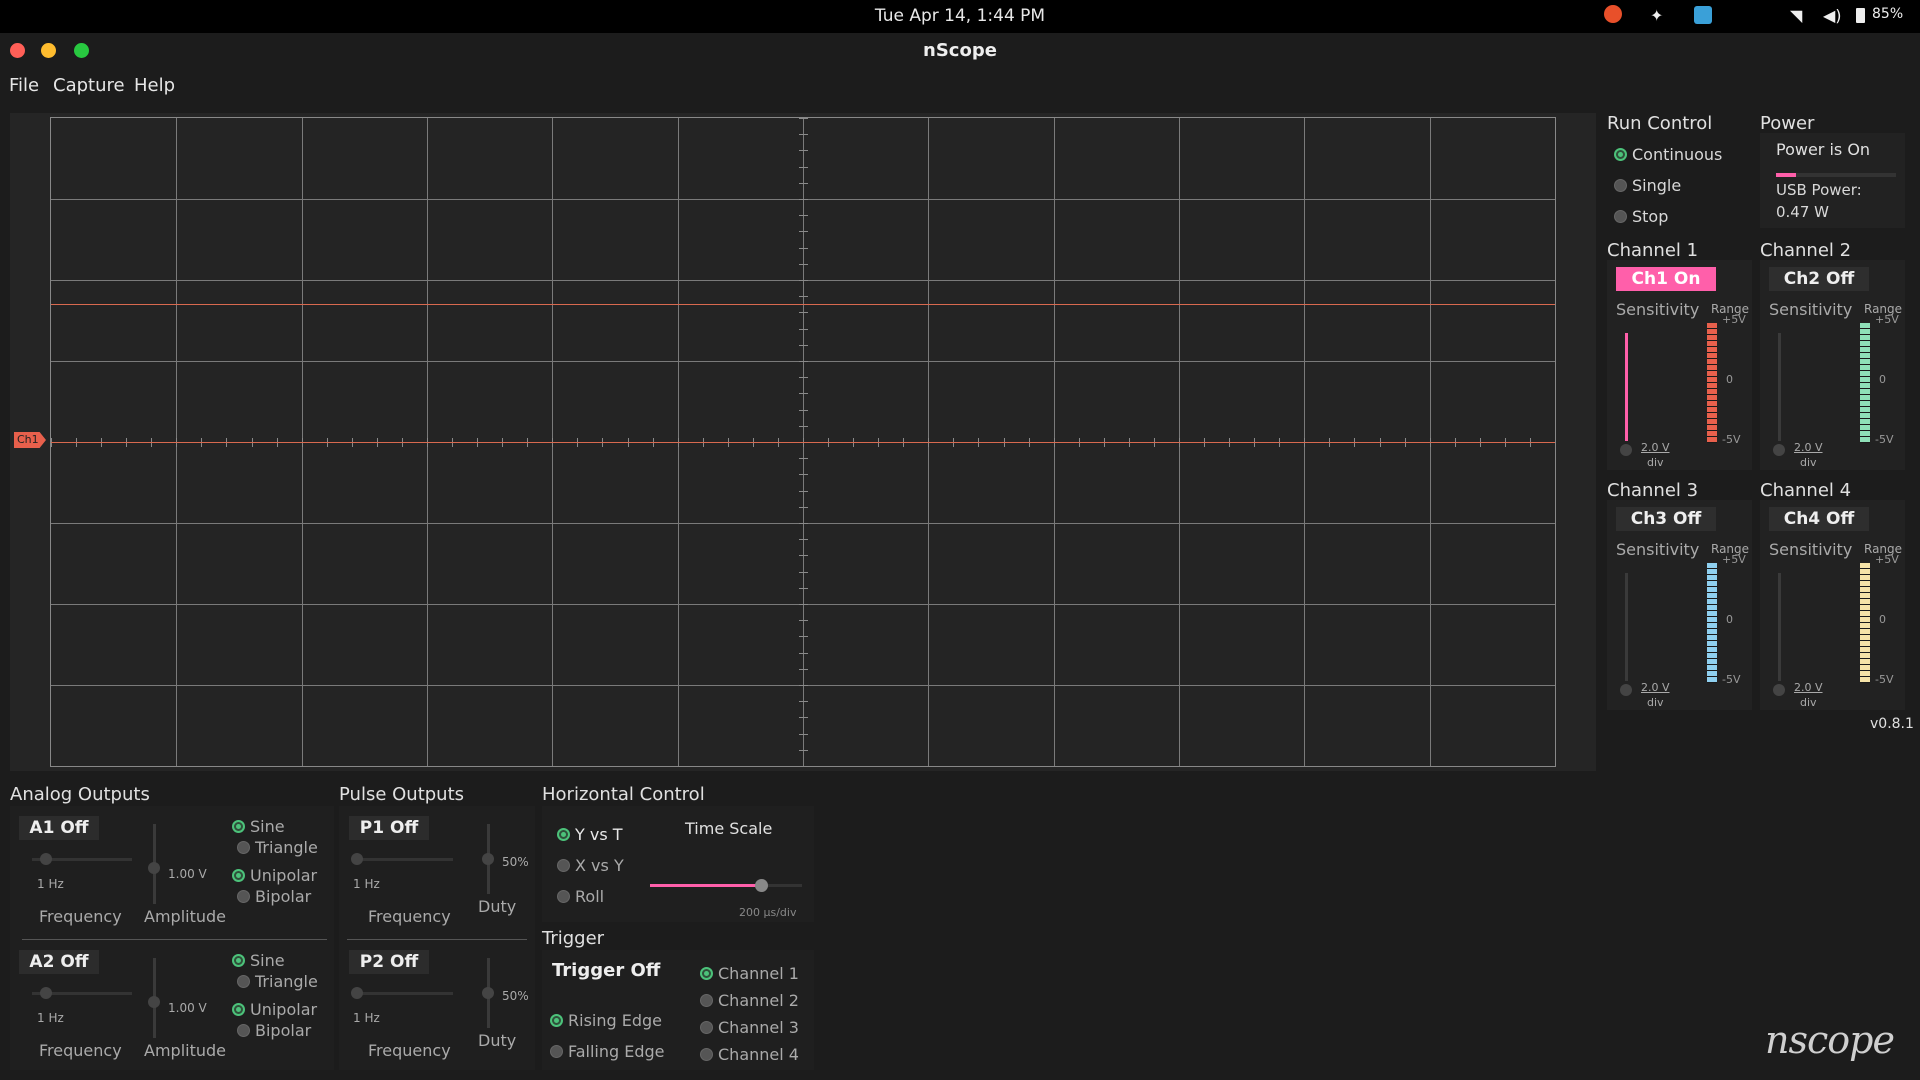  Describe the element at coordinates (283, 896) in the screenshot. I see `a1-bipolar-label: Bipolar` at that location.